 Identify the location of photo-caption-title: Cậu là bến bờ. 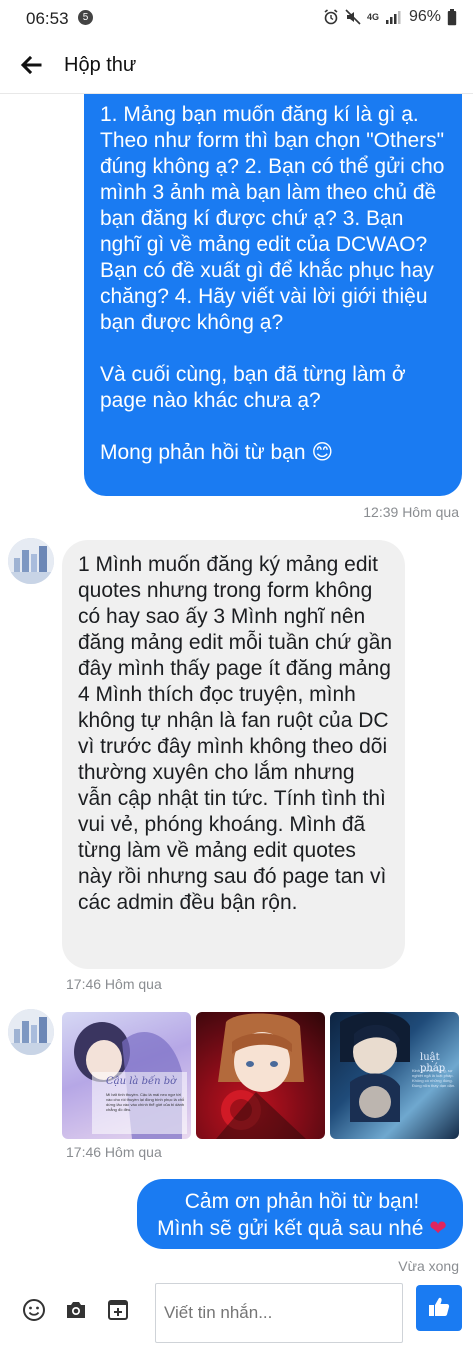
(141, 1081).